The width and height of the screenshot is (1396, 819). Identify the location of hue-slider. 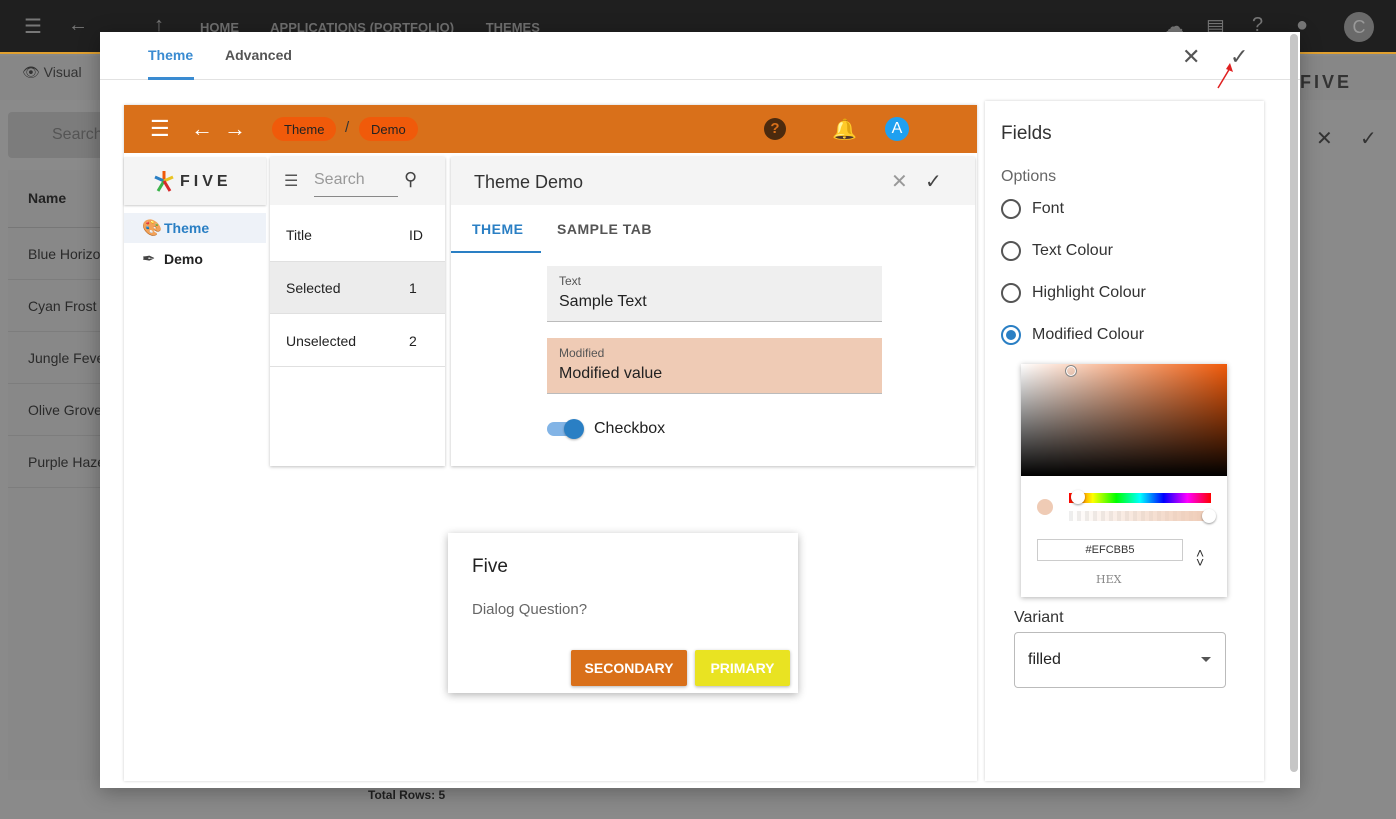
(1140, 498).